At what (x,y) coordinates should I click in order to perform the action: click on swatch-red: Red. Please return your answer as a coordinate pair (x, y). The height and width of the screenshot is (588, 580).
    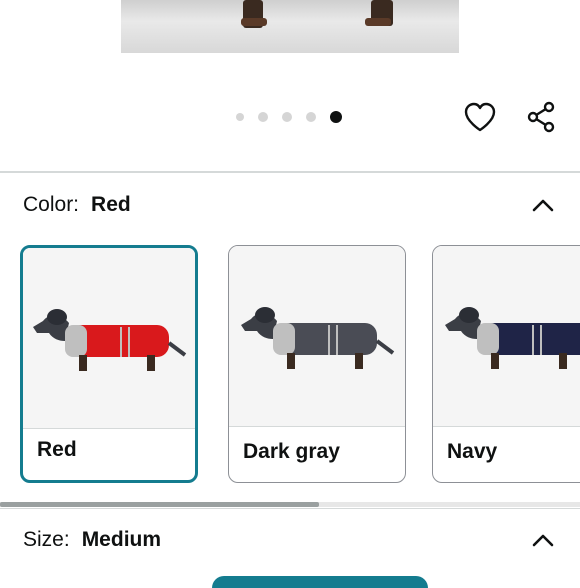
    Looking at the image, I should click on (109, 364).